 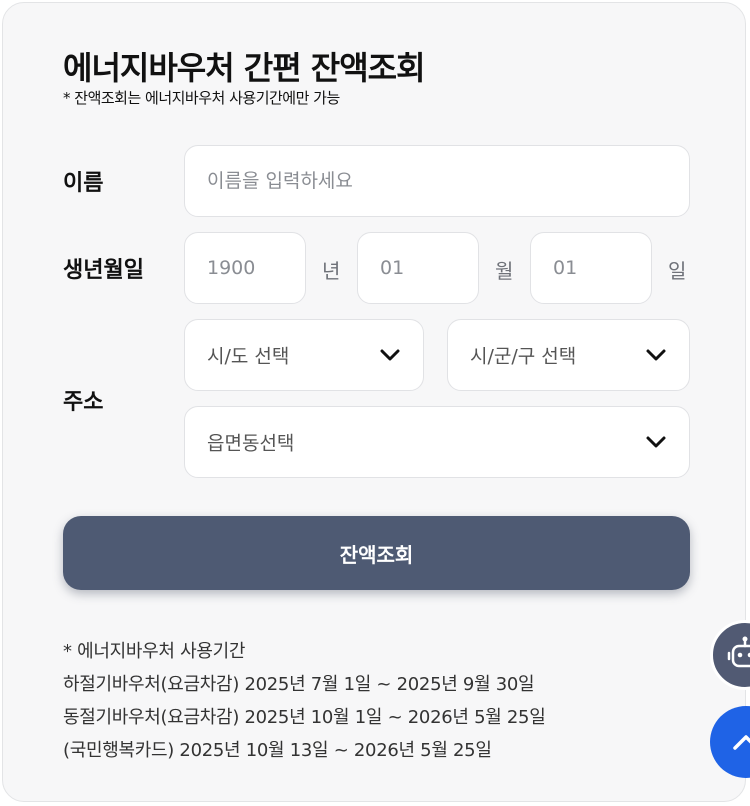 What do you see at coordinates (201, 98) in the screenshot?
I see `page-subtitle: * 잔액조회는 에너지바우처 사용기간에만 가능` at bounding box center [201, 98].